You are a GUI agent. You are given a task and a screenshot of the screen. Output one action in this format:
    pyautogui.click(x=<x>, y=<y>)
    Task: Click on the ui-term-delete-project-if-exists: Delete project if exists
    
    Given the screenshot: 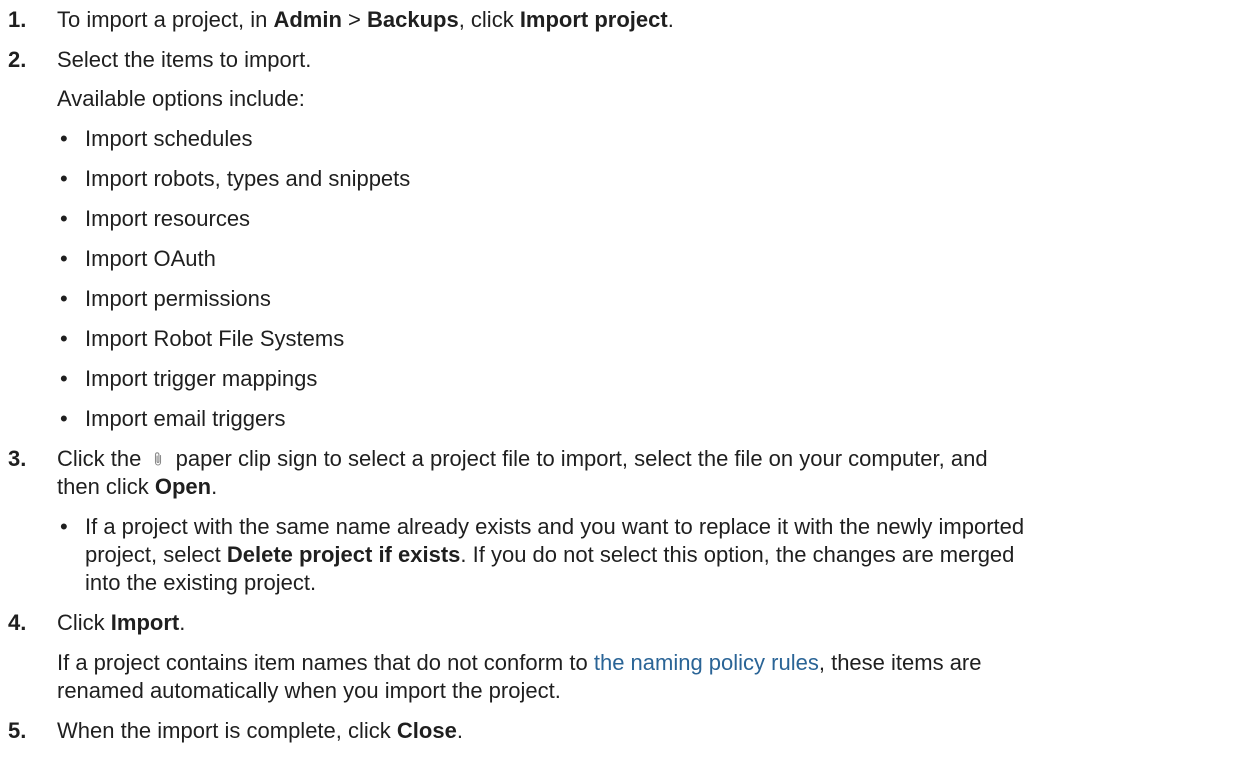 What is the action you would take?
    pyautogui.click(x=343, y=554)
    